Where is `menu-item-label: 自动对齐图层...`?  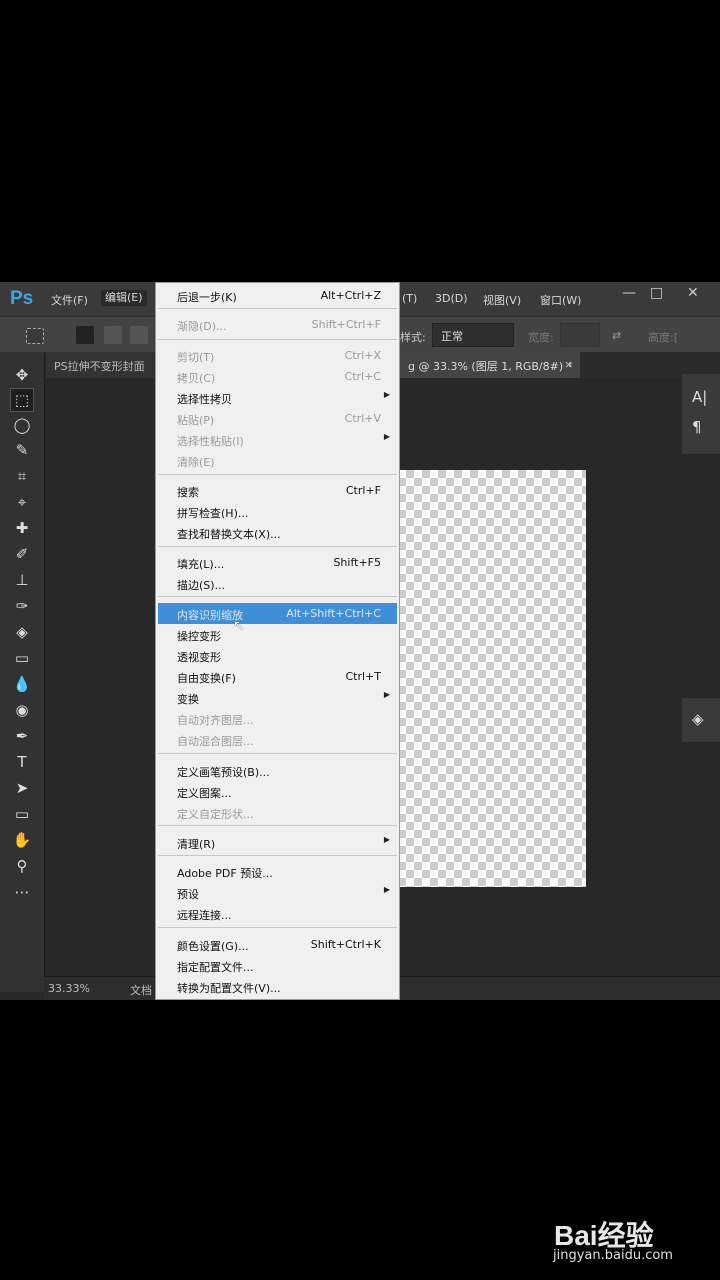
menu-item-label: 自动对齐图层... is located at coordinates (215, 720).